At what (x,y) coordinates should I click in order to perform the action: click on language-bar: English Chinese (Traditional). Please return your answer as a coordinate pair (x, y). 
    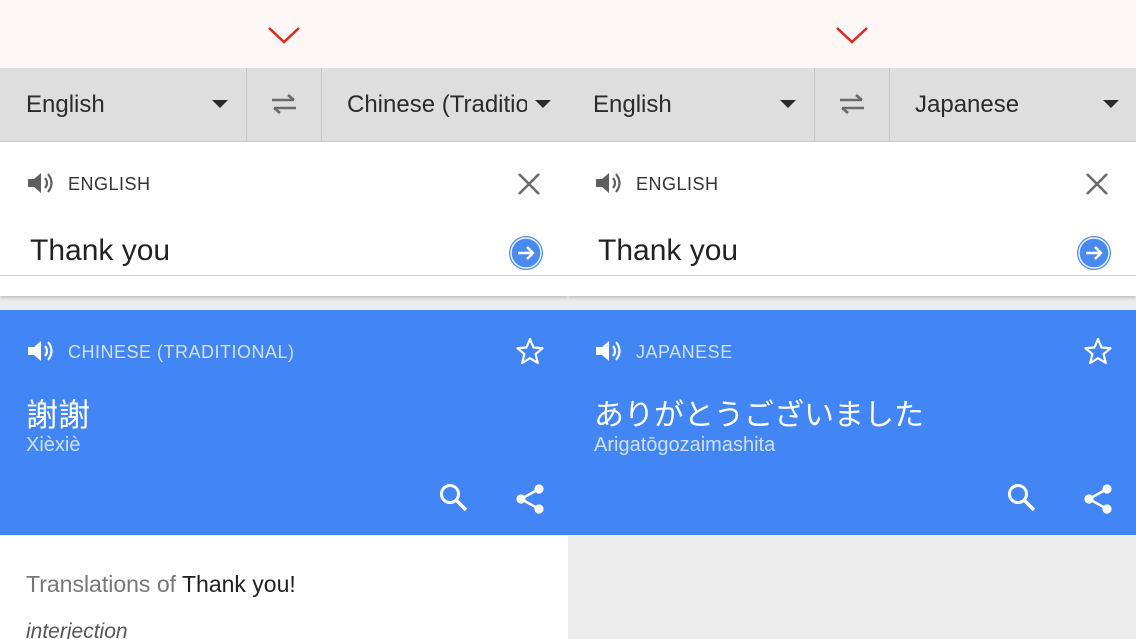
    Looking at the image, I should click on (284, 105).